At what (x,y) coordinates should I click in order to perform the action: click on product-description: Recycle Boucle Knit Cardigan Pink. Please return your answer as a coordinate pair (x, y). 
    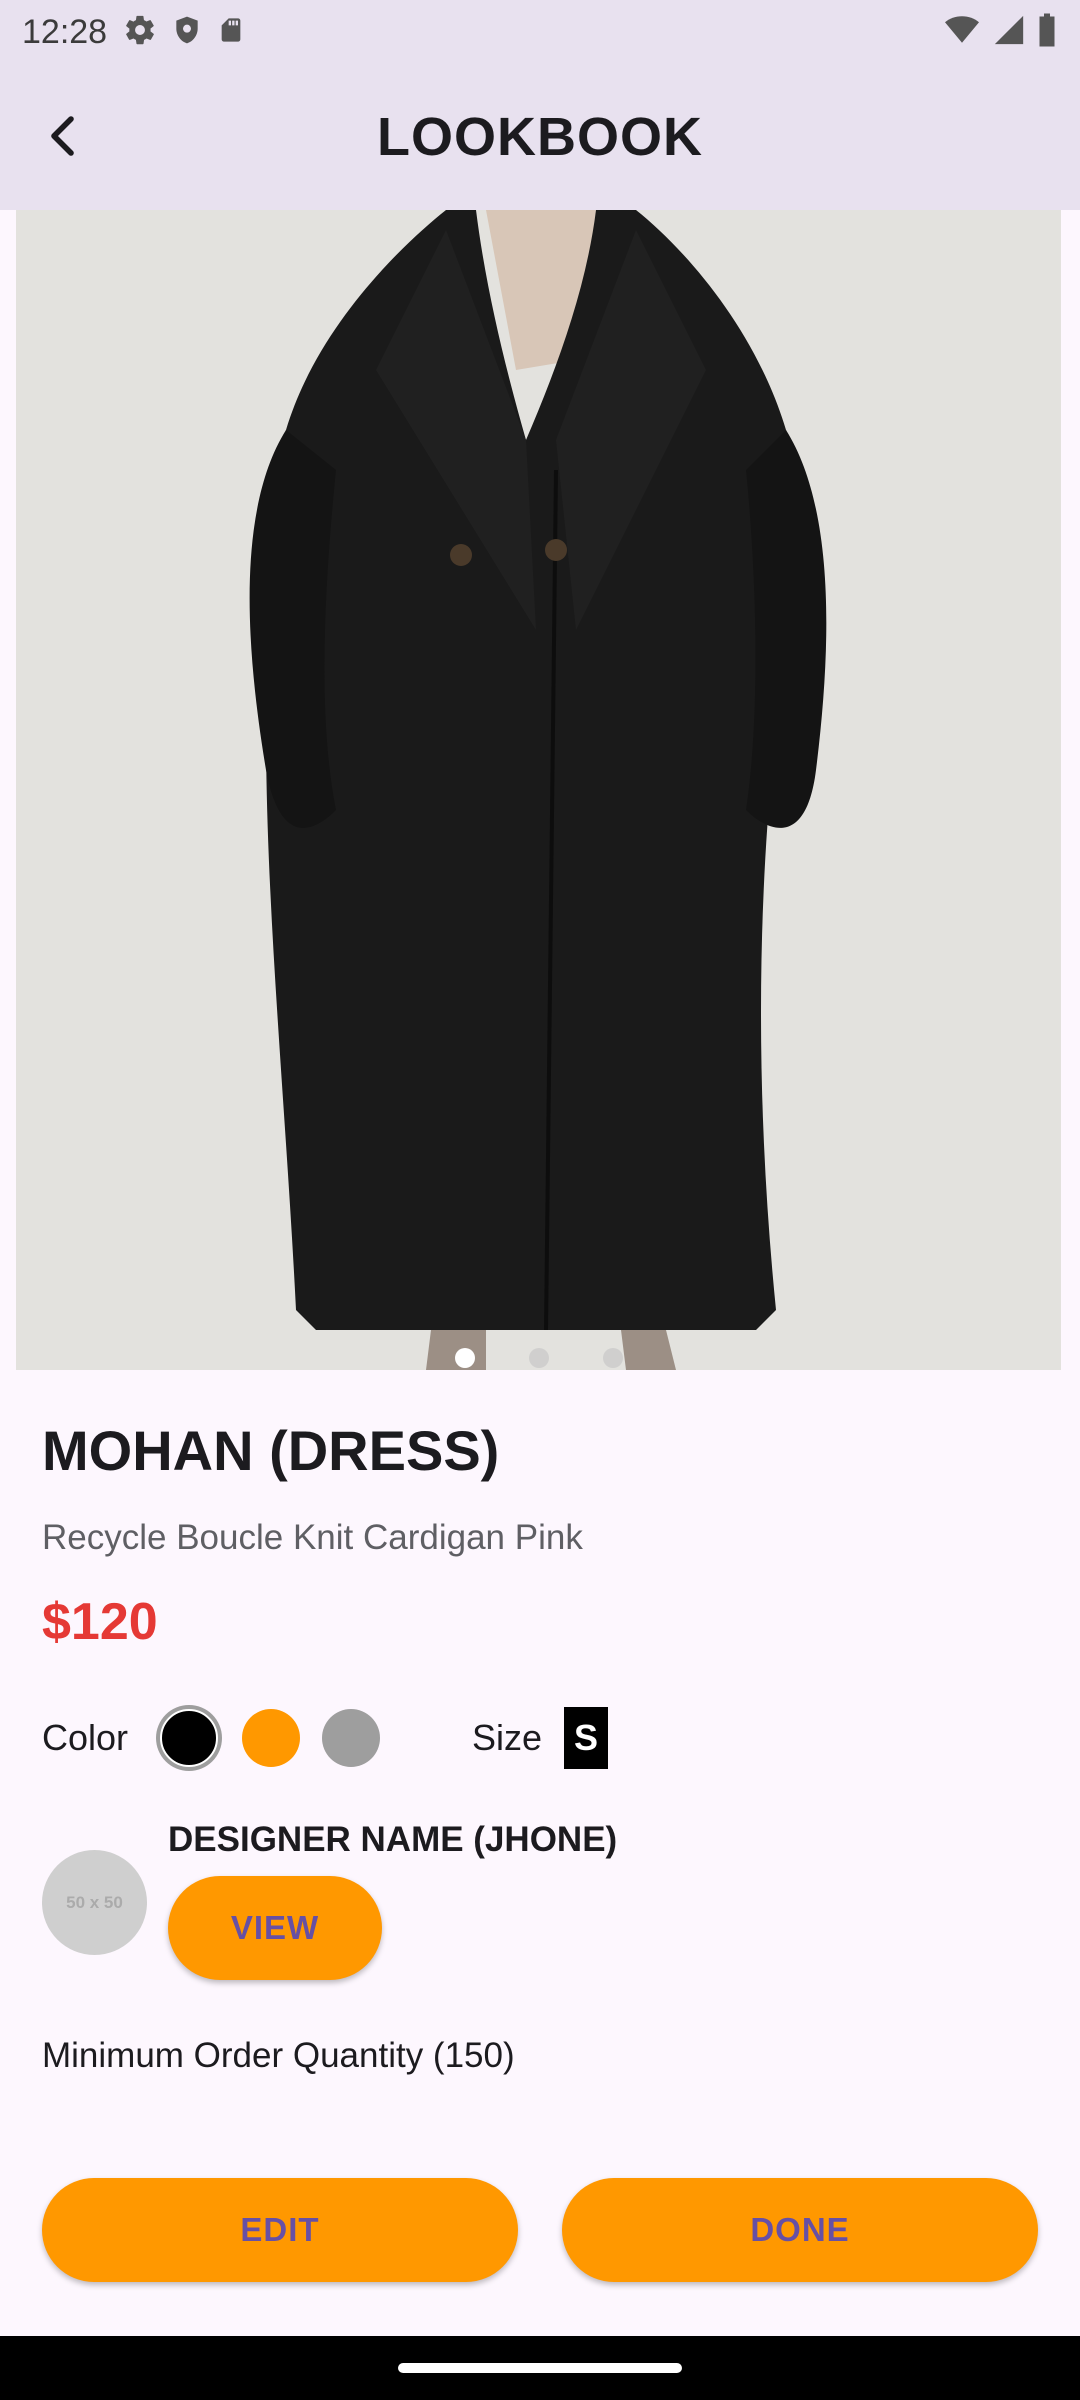
    Looking at the image, I should click on (312, 1537).